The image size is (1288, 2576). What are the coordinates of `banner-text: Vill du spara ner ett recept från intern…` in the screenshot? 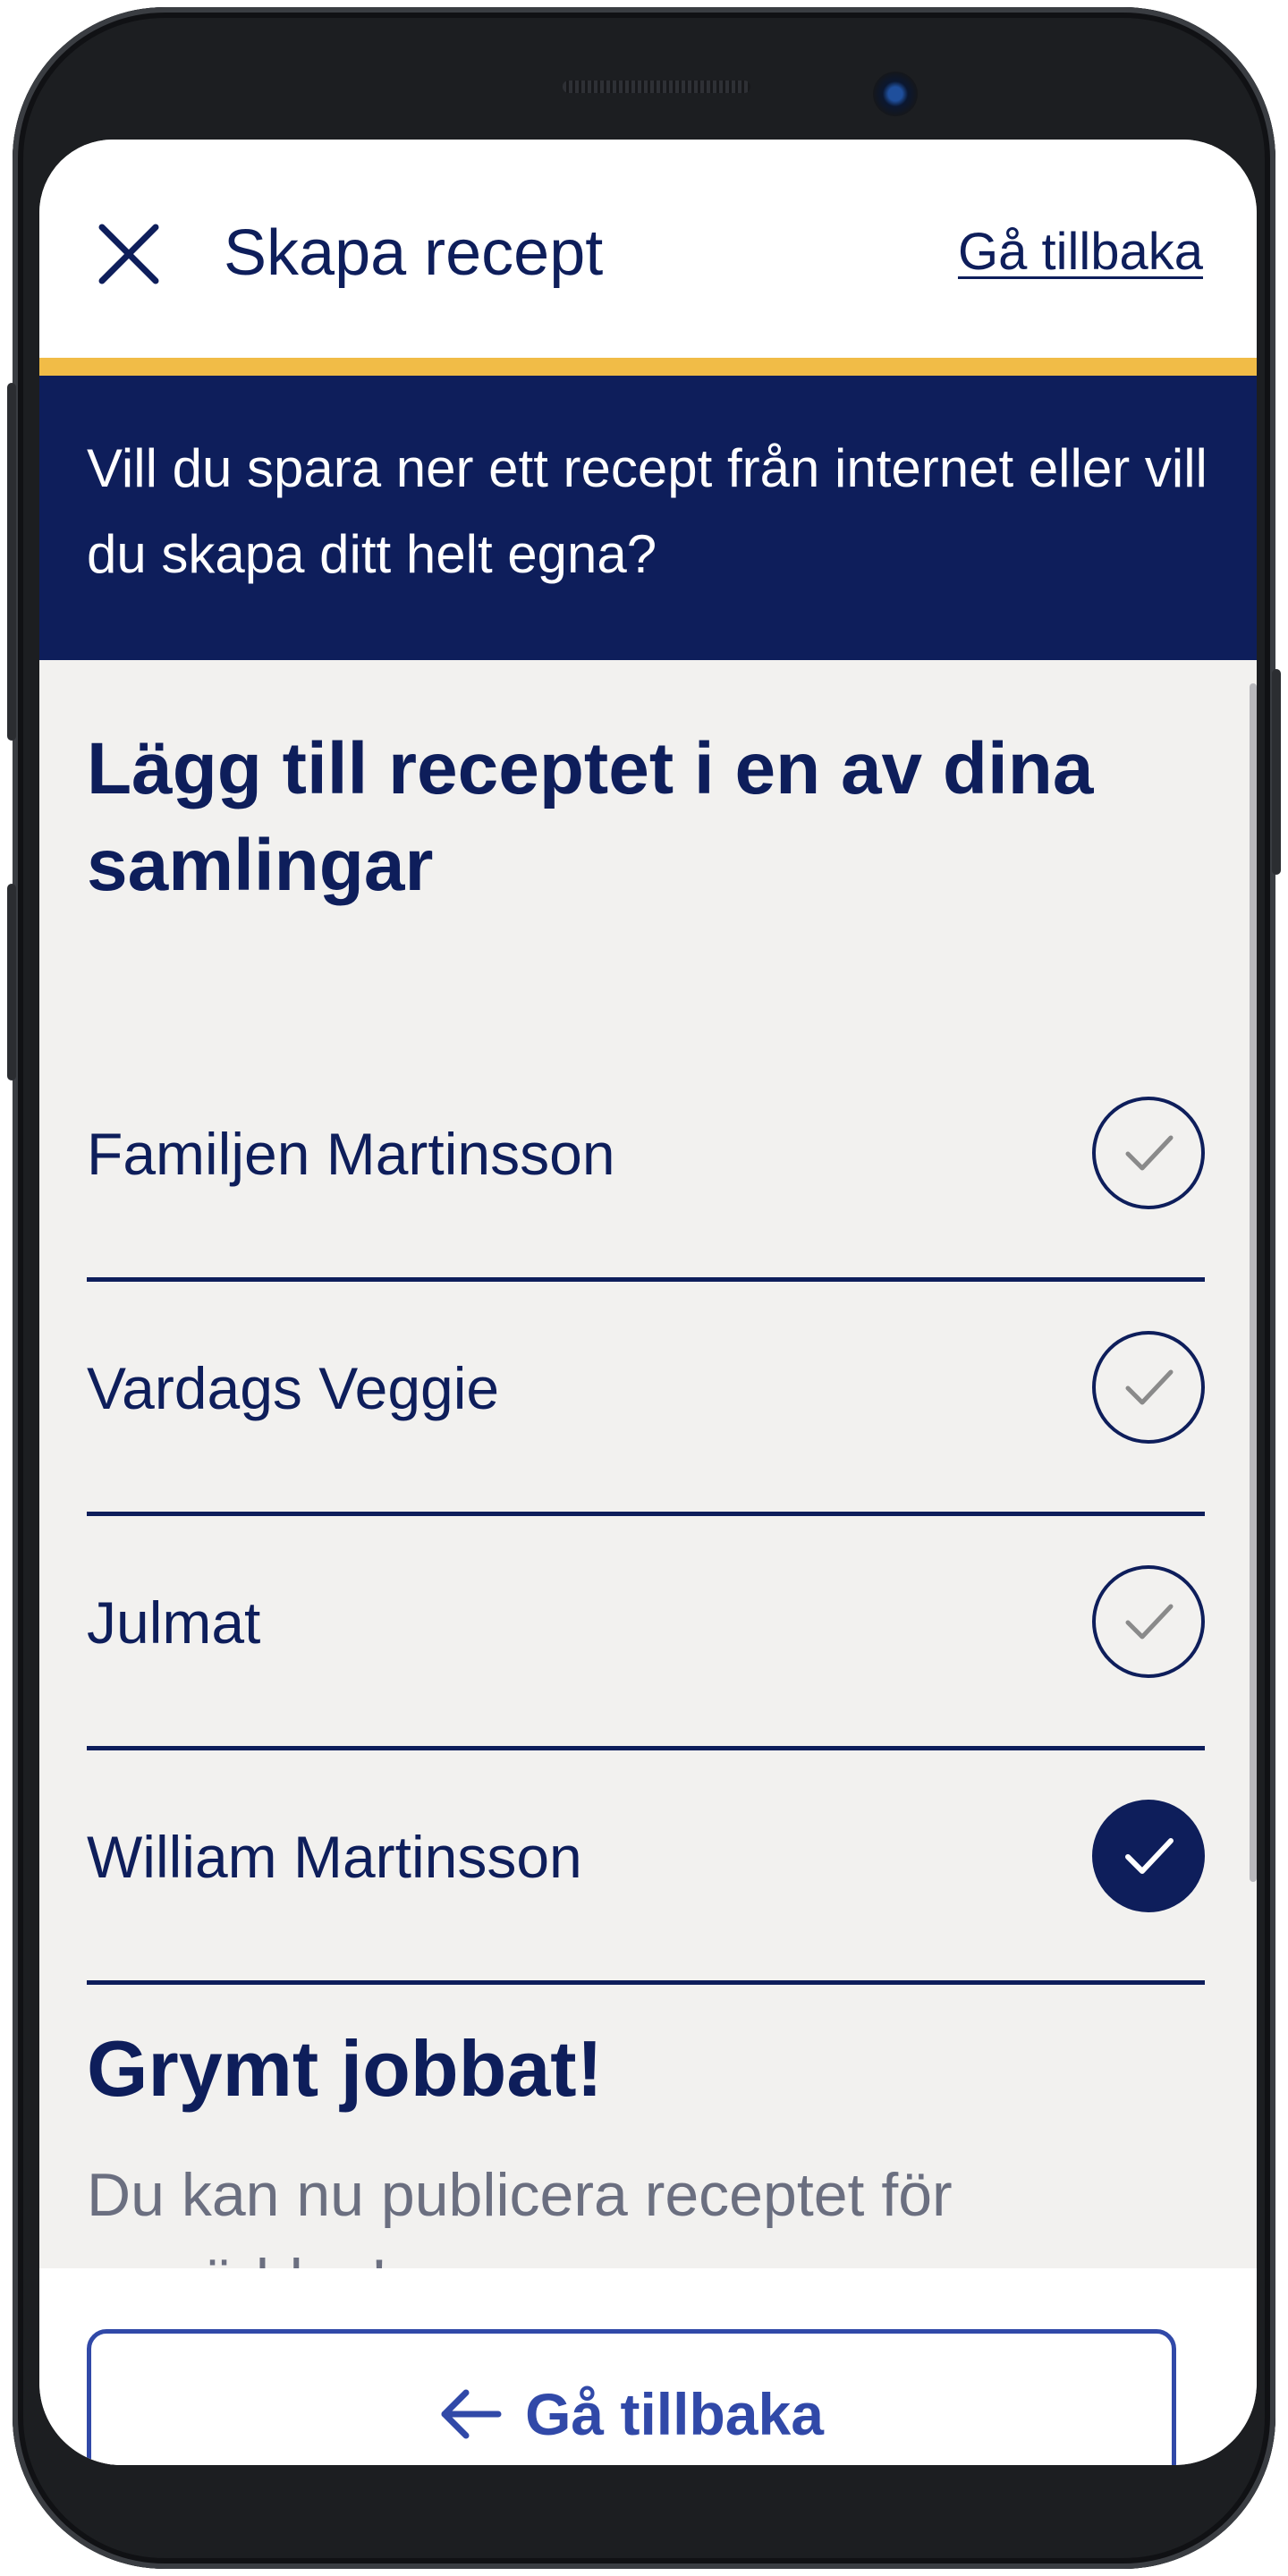 It's located at (647, 511).